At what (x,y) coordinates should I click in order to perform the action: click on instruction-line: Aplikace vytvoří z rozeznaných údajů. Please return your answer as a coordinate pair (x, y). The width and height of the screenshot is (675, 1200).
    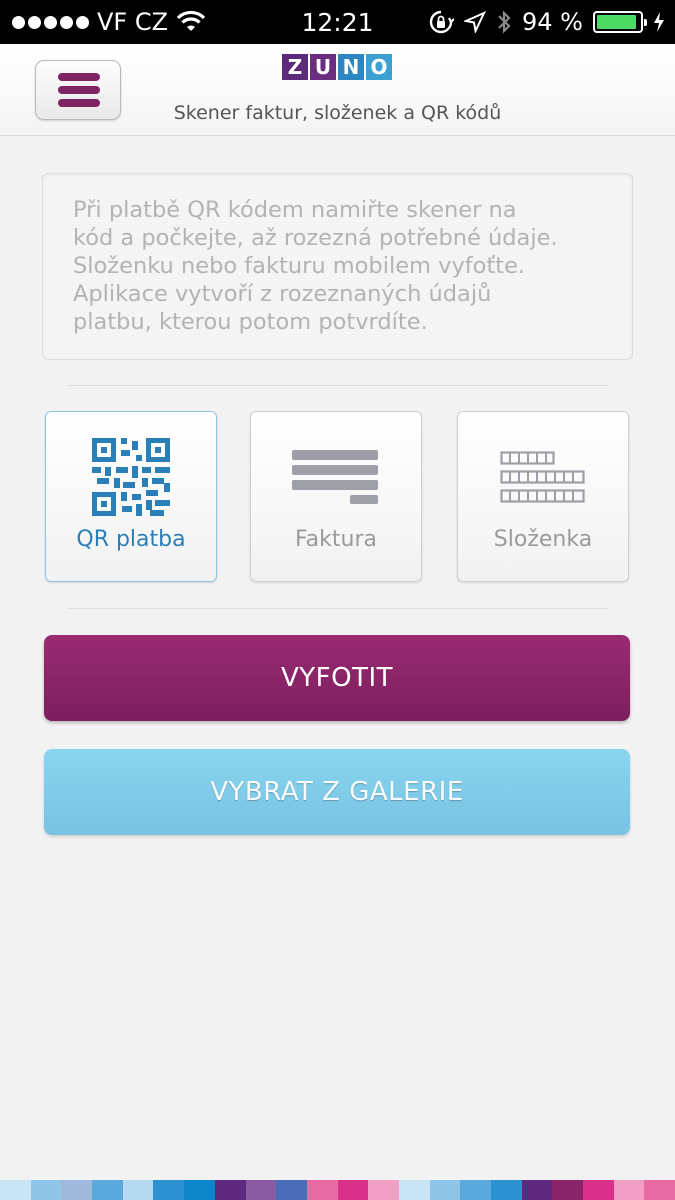
    Looking at the image, I should click on (282, 294).